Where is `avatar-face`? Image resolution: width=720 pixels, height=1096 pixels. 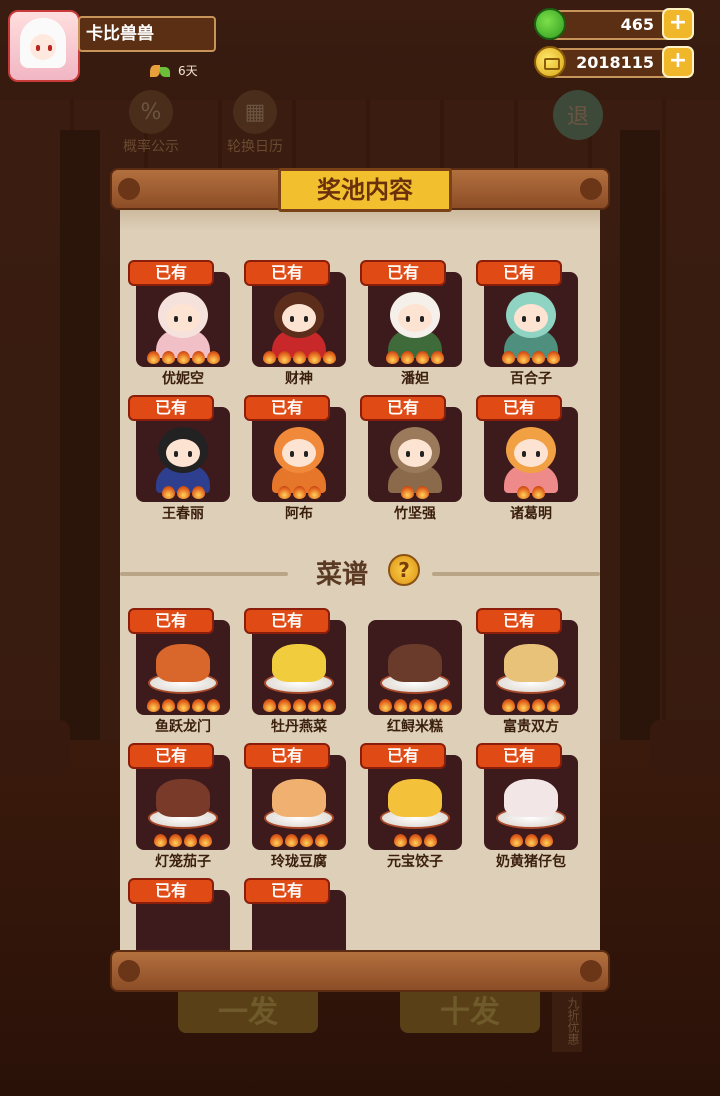
avatar-face is located at coordinates (43, 47).